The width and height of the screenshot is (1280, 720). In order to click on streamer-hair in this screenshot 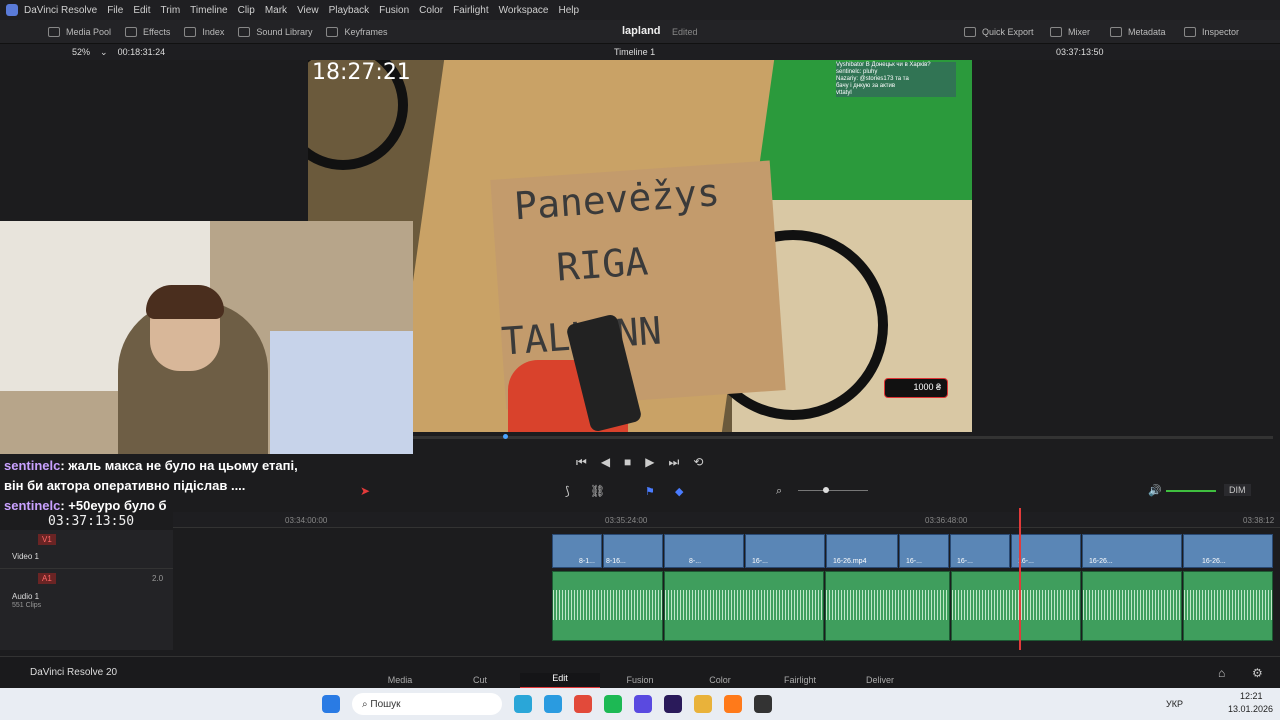, I will do `click(185, 302)`.